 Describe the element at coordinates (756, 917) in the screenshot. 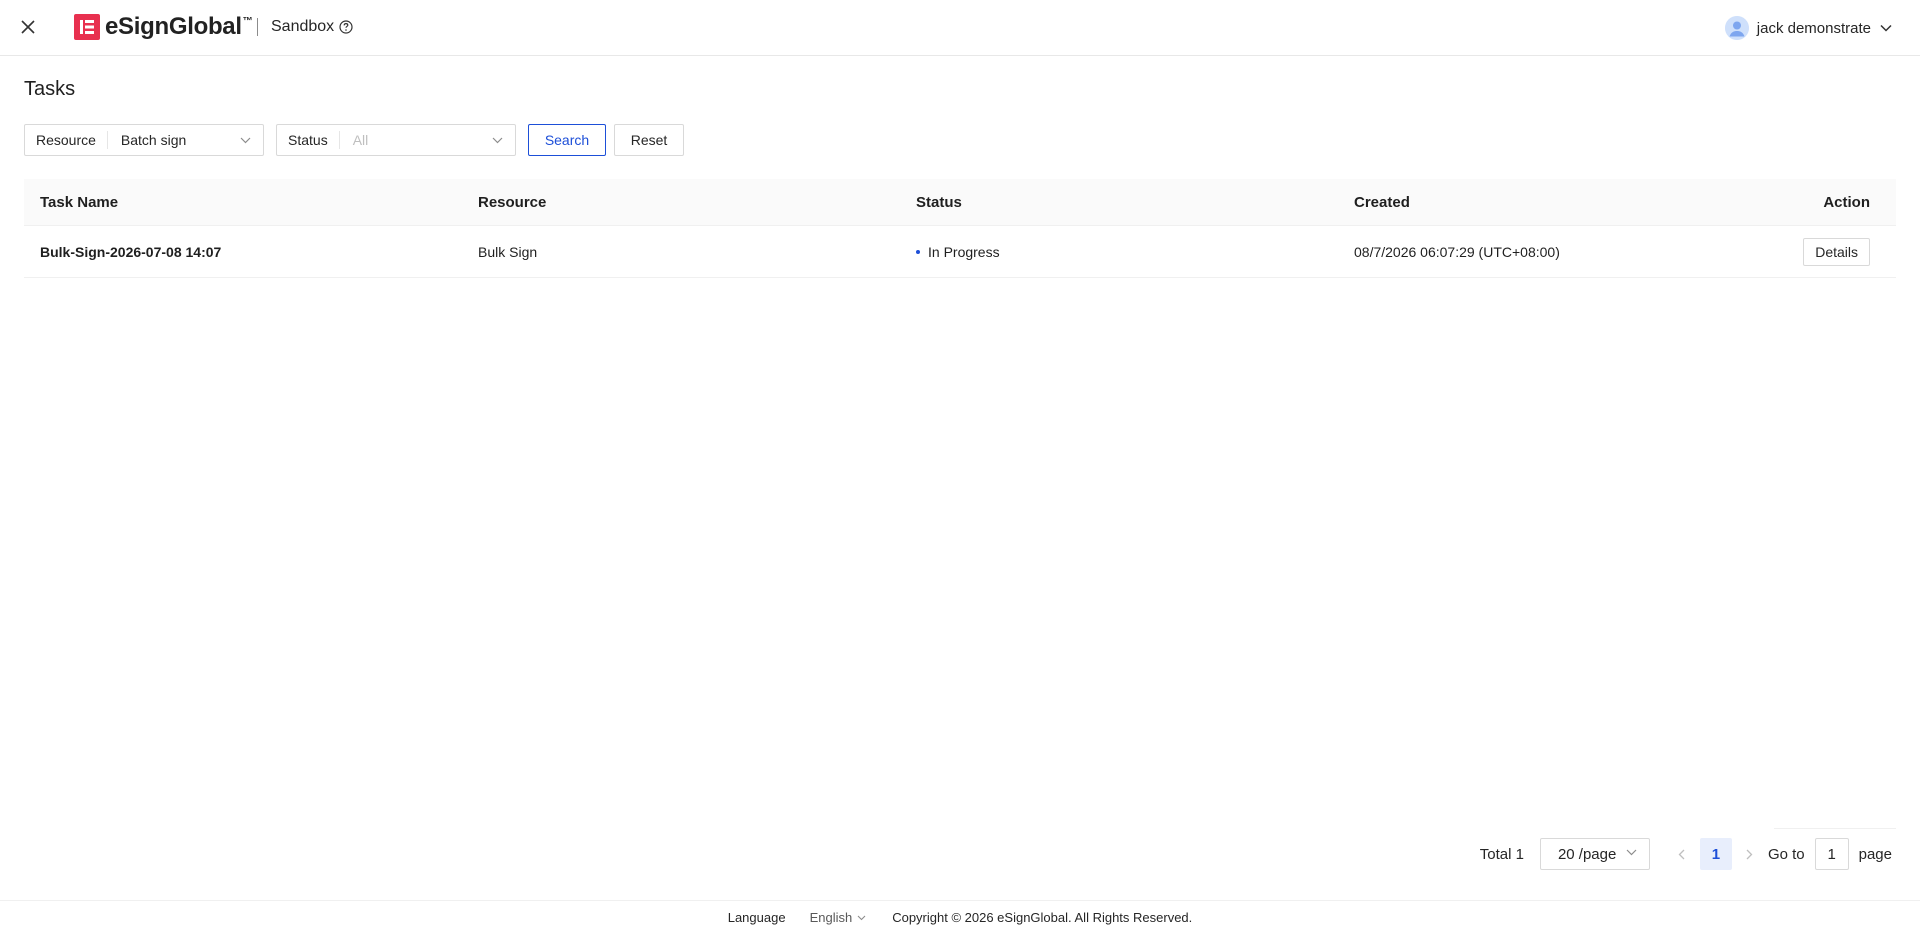

I see `language-label: Language` at that location.